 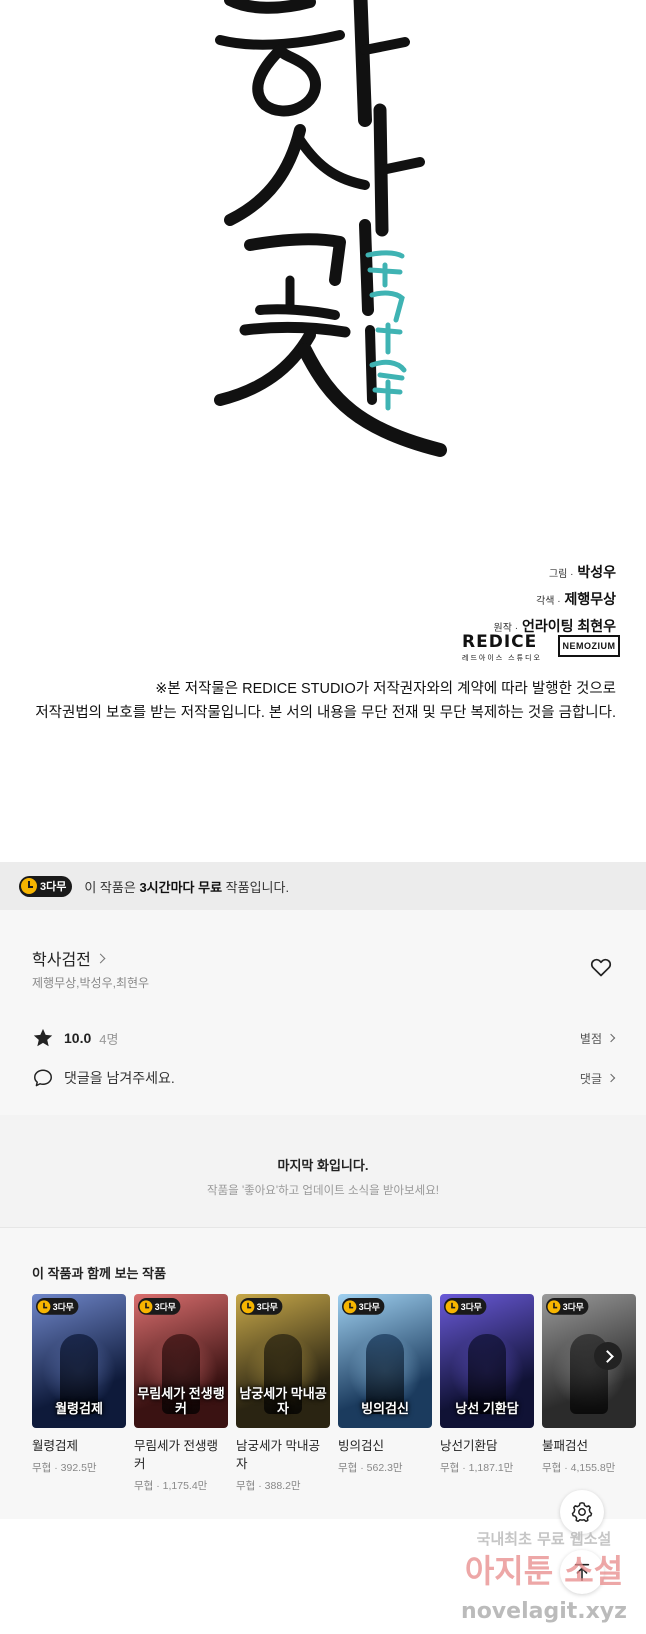 I want to click on recommendation-title: 빙의검신, so click(x=361, y=1446).